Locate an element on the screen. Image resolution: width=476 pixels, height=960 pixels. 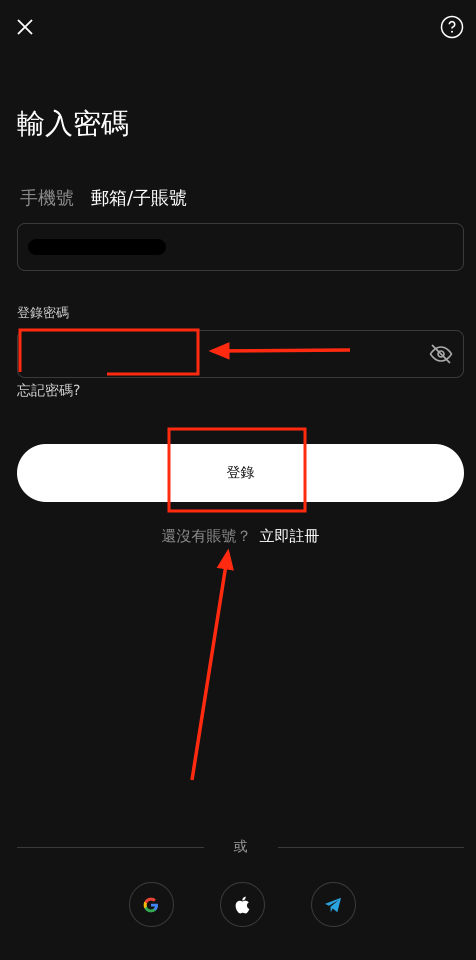
paper-plane-icon is located at coordinates (333, 904).